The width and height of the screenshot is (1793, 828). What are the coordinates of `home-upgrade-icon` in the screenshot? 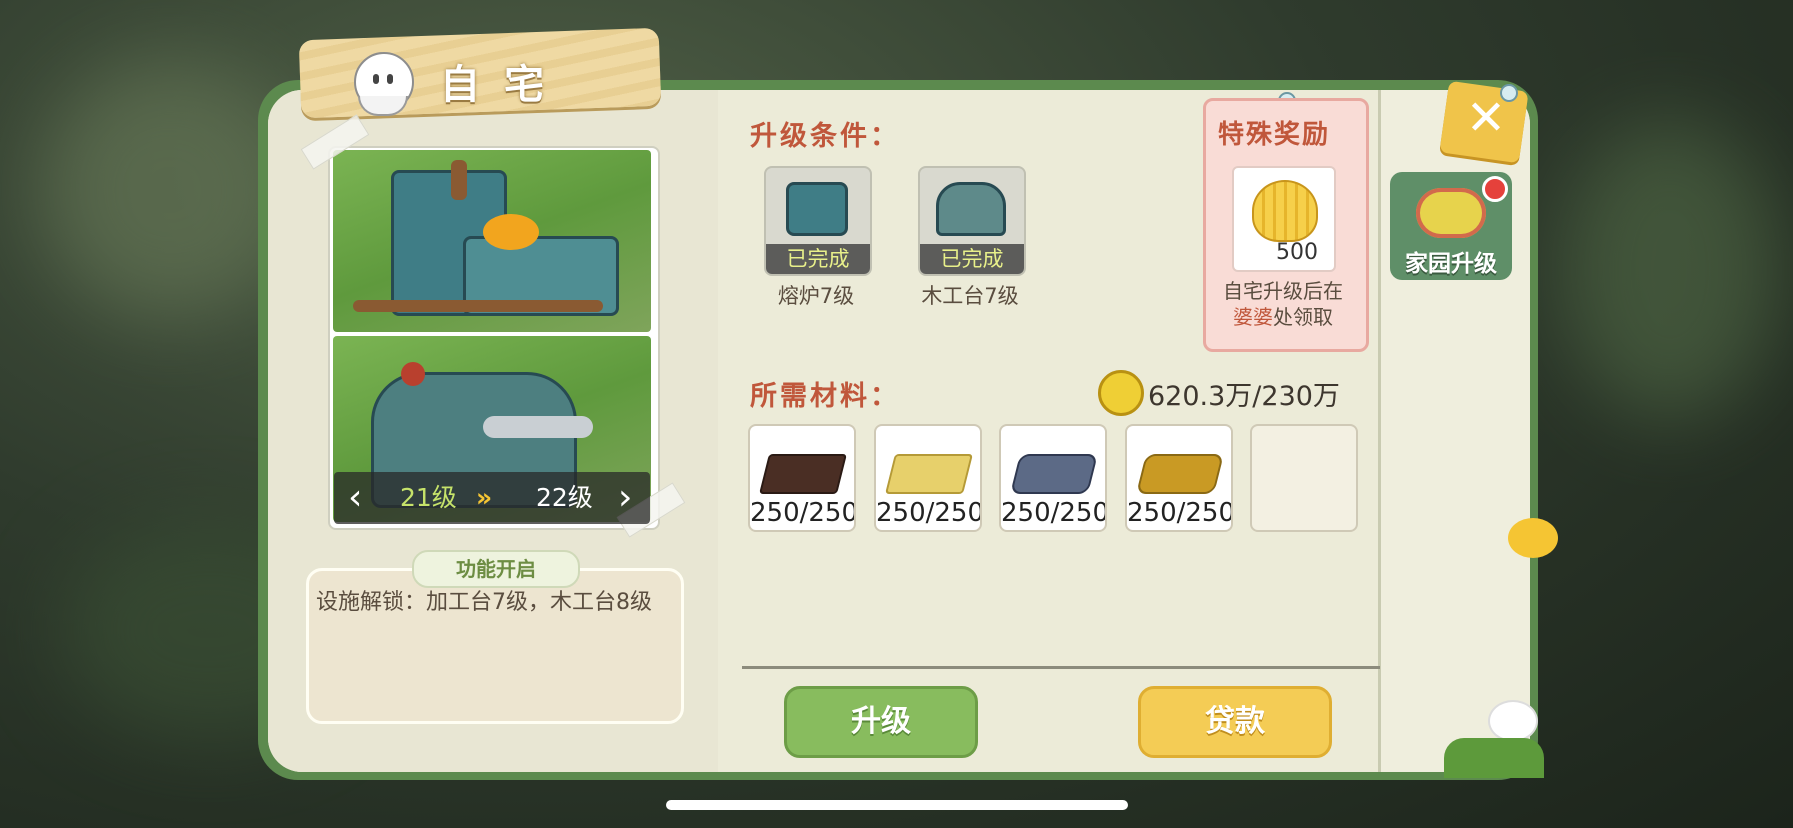 It's located at (1451, 213).